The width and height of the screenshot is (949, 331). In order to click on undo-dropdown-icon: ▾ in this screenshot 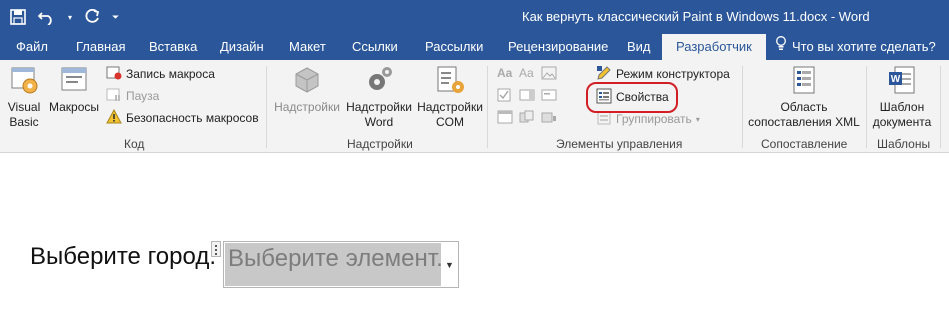, I will do `click(70, 17)`.